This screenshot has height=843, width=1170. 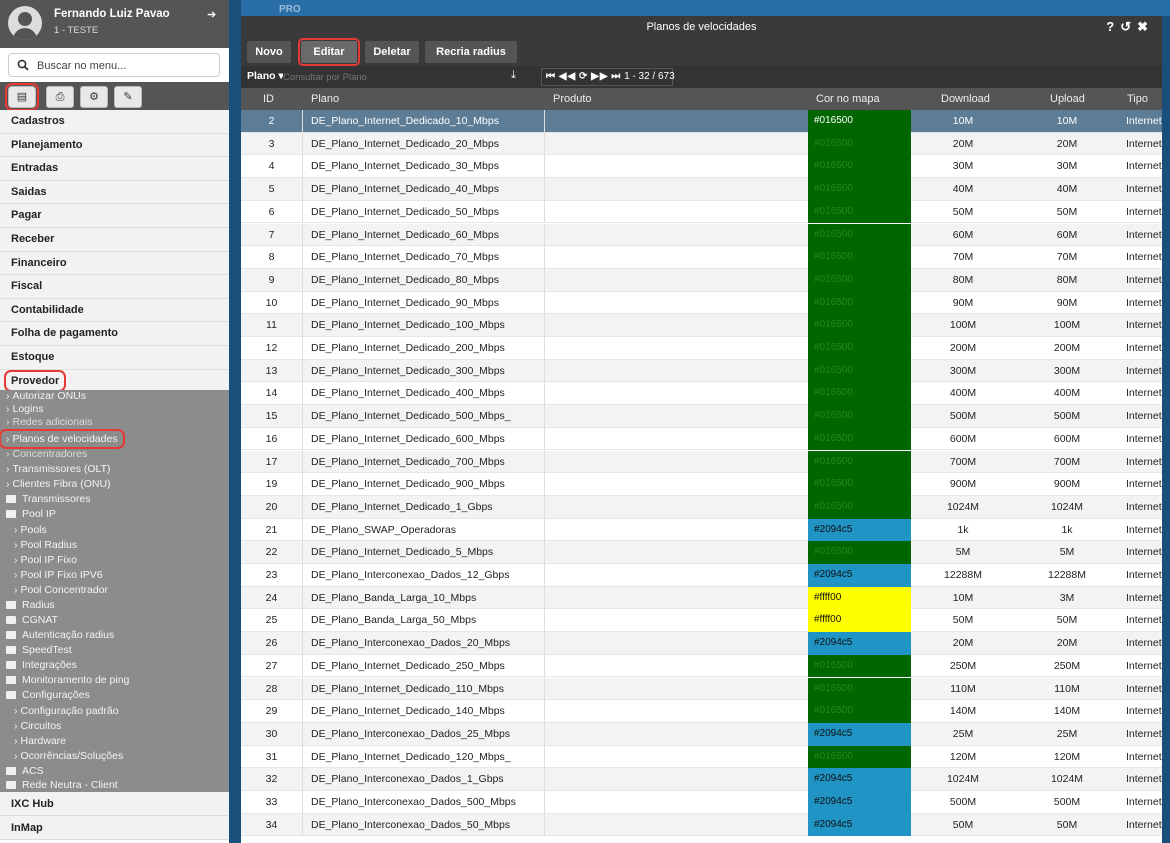 What do you see at coordinates (22, 97) in the screenshot?
I see `list-view-icon: ▤` at bounding box center [22, 97].